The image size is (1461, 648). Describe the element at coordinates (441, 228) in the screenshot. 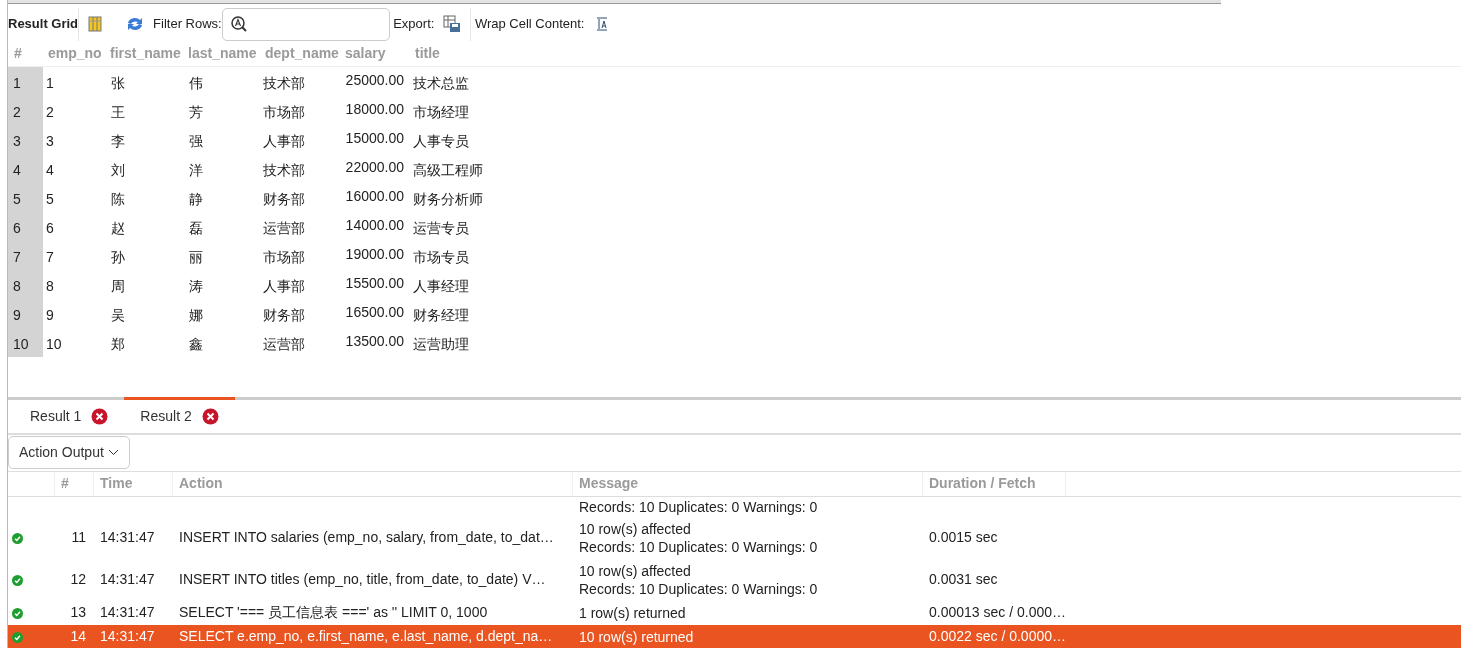

I see `table-cell-text: 运营专员` at that location.